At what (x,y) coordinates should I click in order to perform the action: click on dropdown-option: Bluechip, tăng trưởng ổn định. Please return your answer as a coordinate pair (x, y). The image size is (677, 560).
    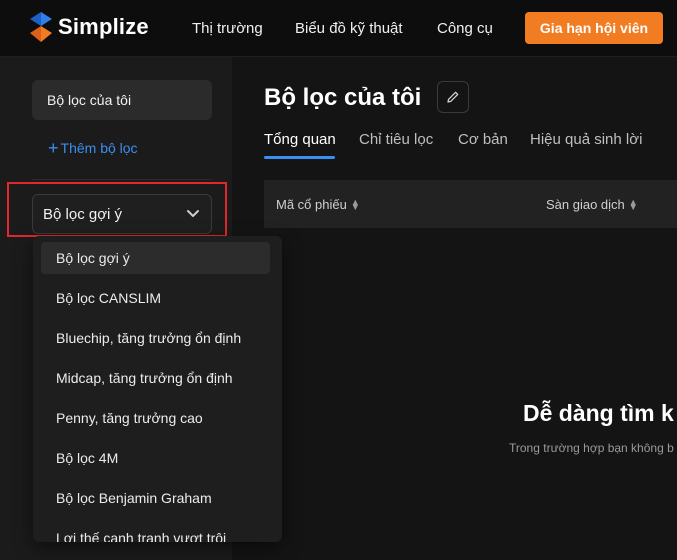
    Looking at the image, I should click on (155, 338).